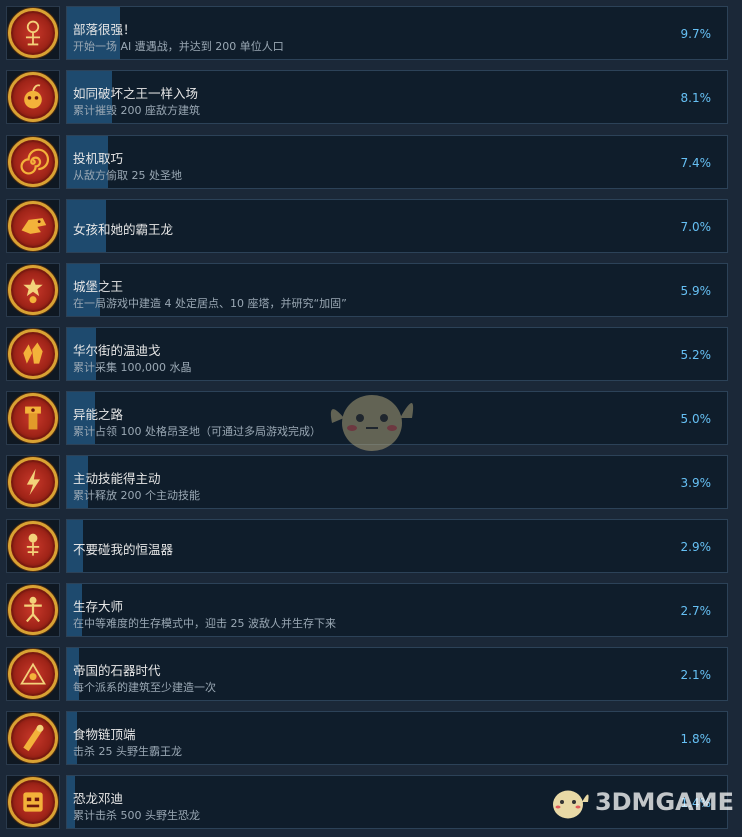 This screenshot has width=742, height=837. I want to click on unlock-percentage: 5.2%, so click(696, 355).